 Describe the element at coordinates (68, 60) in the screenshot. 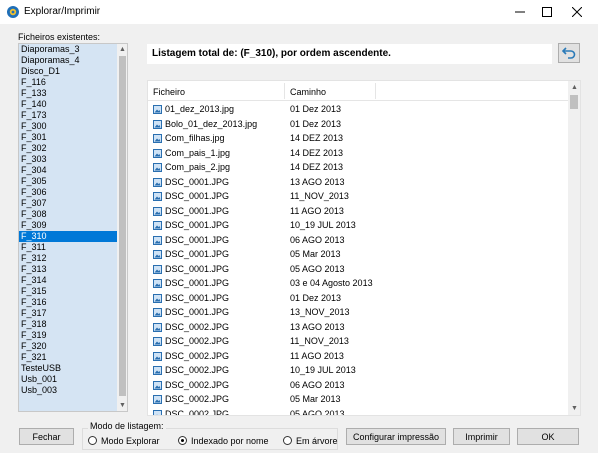

I see `list-item: Diaporamas_4` at that location.